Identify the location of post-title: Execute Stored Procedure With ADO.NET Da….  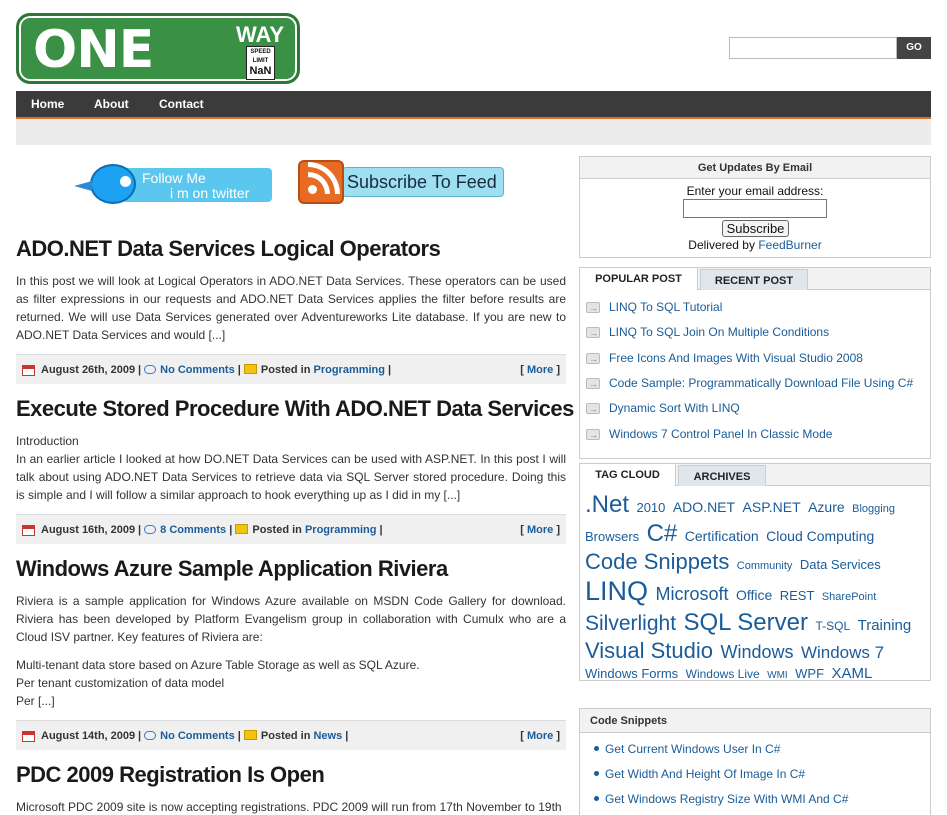
(295, 409).